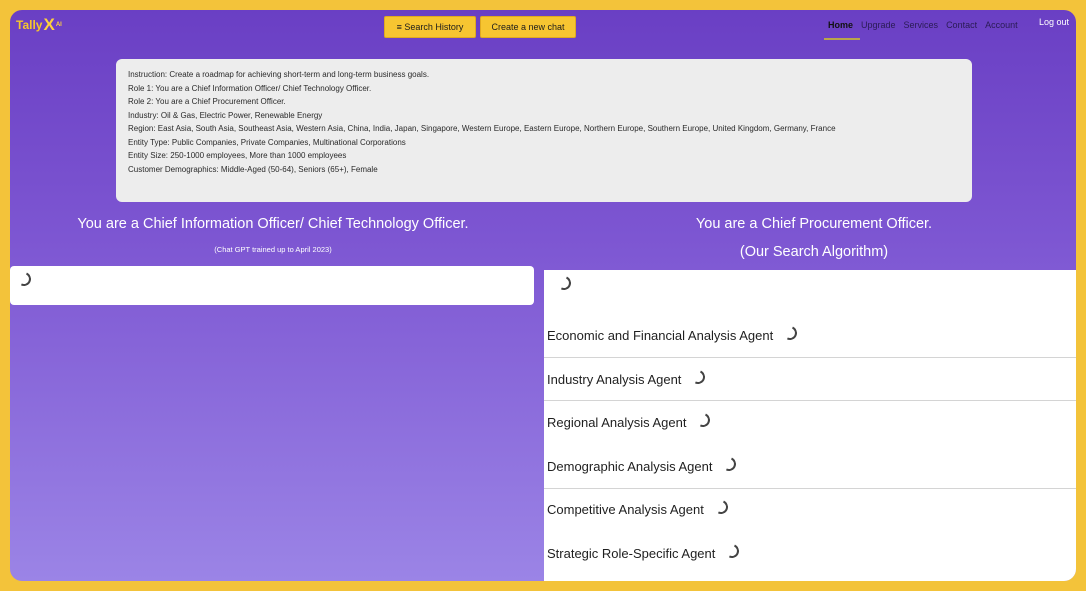 The height and width of the screenshot is (591, 1086). Describe the element at coordinates (810, 422) in the screenshot. I see `agent-regional: Regional Analysis Agent` at that location.